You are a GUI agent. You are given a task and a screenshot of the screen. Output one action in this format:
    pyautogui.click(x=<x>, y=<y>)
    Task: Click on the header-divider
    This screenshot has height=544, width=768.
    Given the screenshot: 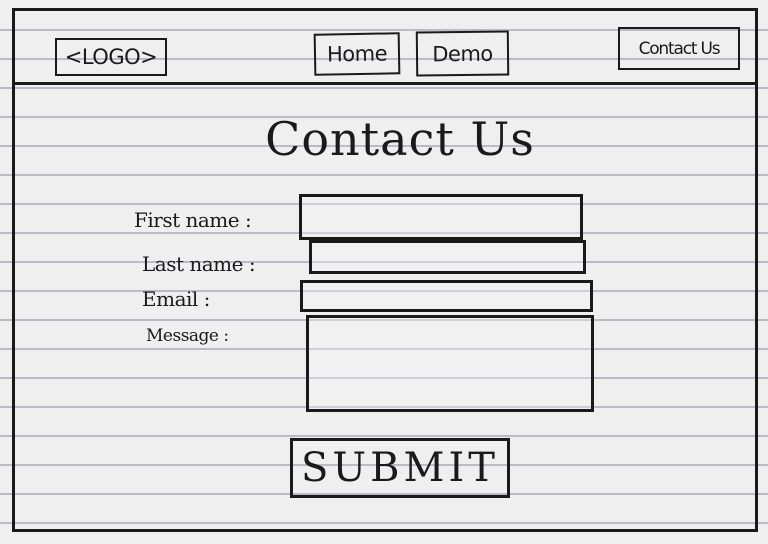 What is the action you would take?
    pyautogui.click(x=385, y=83)
    